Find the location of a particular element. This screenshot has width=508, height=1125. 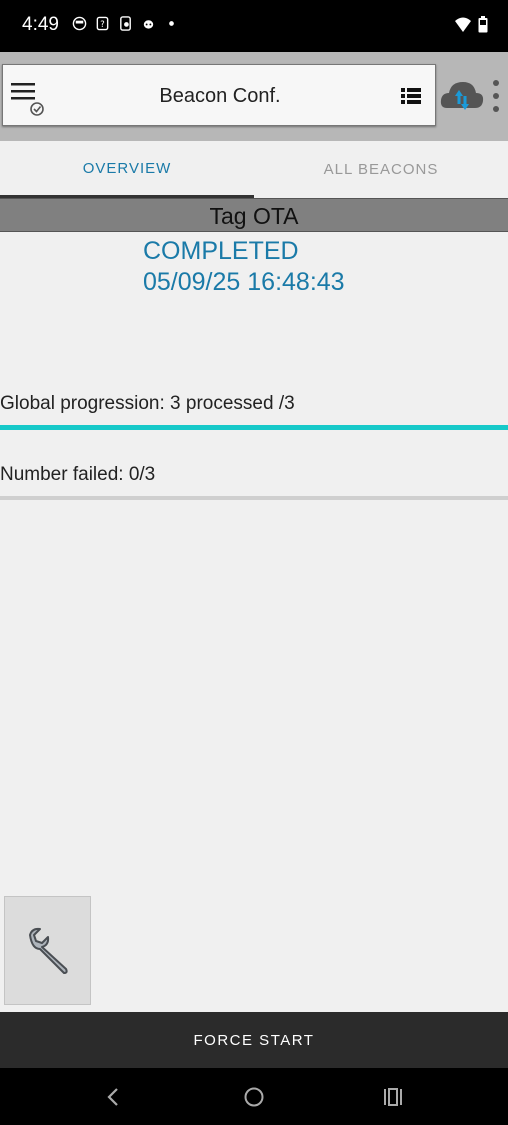

tab-bar: OVERVIEW ALL BEACONS is located at coordinates (254, 169).